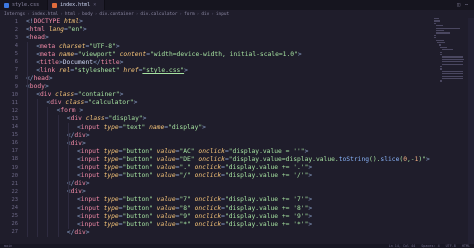 The width and height of the screenshot is (474, 248). Describe the element at coordinates (24, 5) in the screenshot. I see `tab-style-css: style.css` at that location.